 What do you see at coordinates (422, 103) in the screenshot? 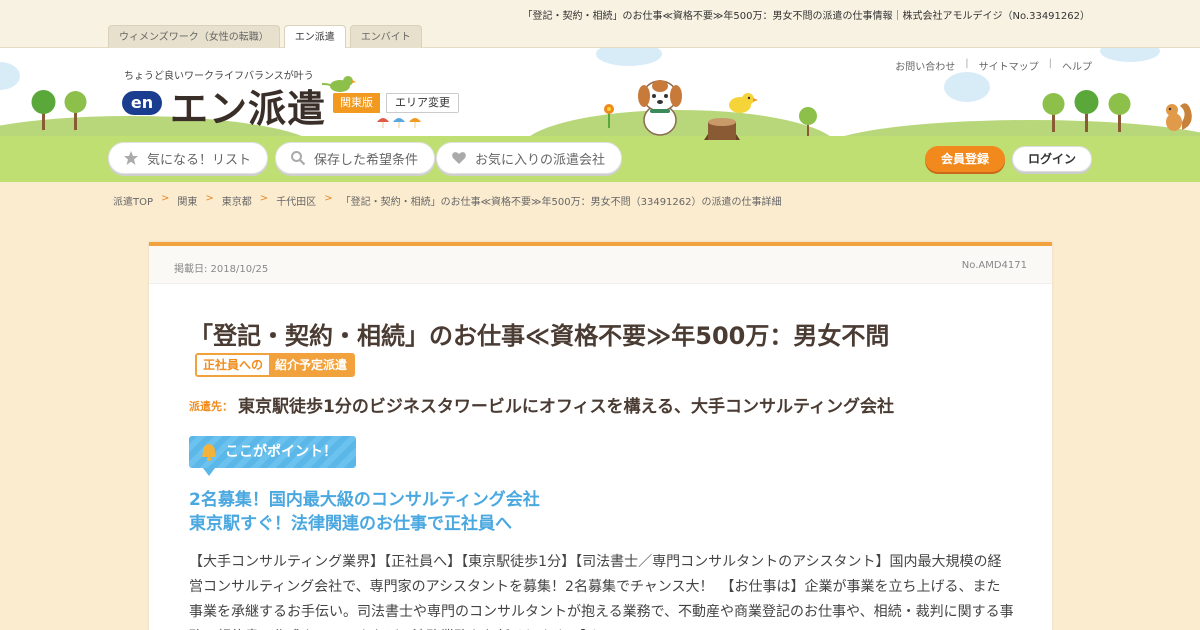
I see `area-change-button: エリア変更` at bounding box center [422, 103].